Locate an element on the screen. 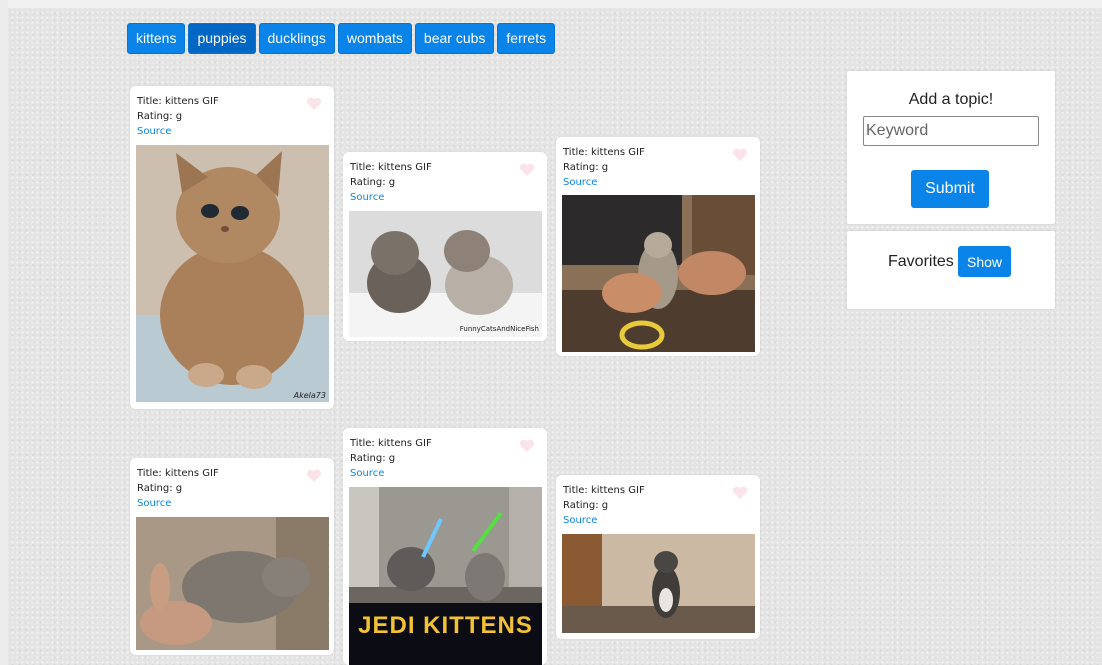  gif-watermark: JEDI KITTENS is located at coordinates (445, 625).